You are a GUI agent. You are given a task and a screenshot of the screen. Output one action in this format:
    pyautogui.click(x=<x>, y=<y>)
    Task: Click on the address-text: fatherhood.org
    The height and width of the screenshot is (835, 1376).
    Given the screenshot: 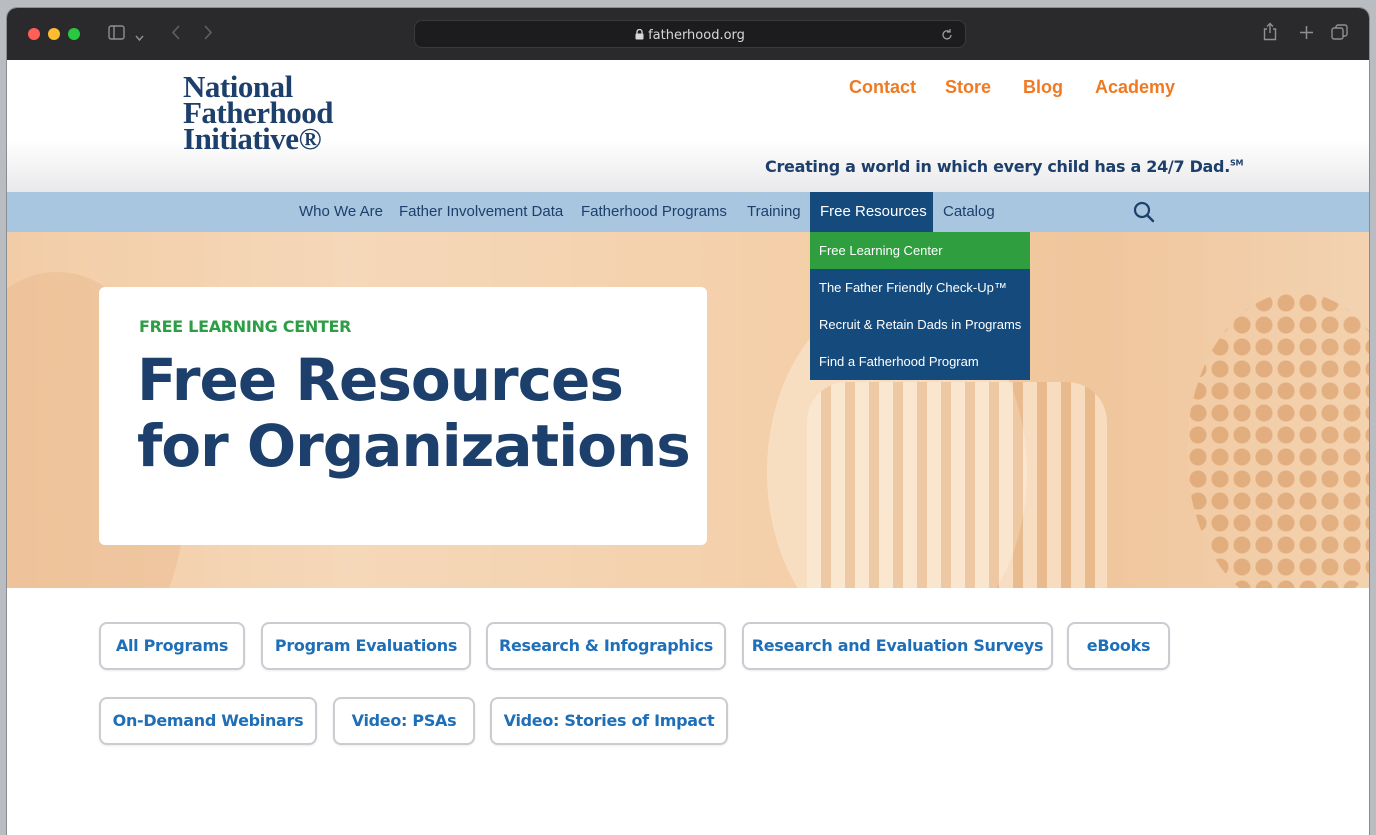 What is the action you would take?
    pyautogui.click(x=690, y=36)
    